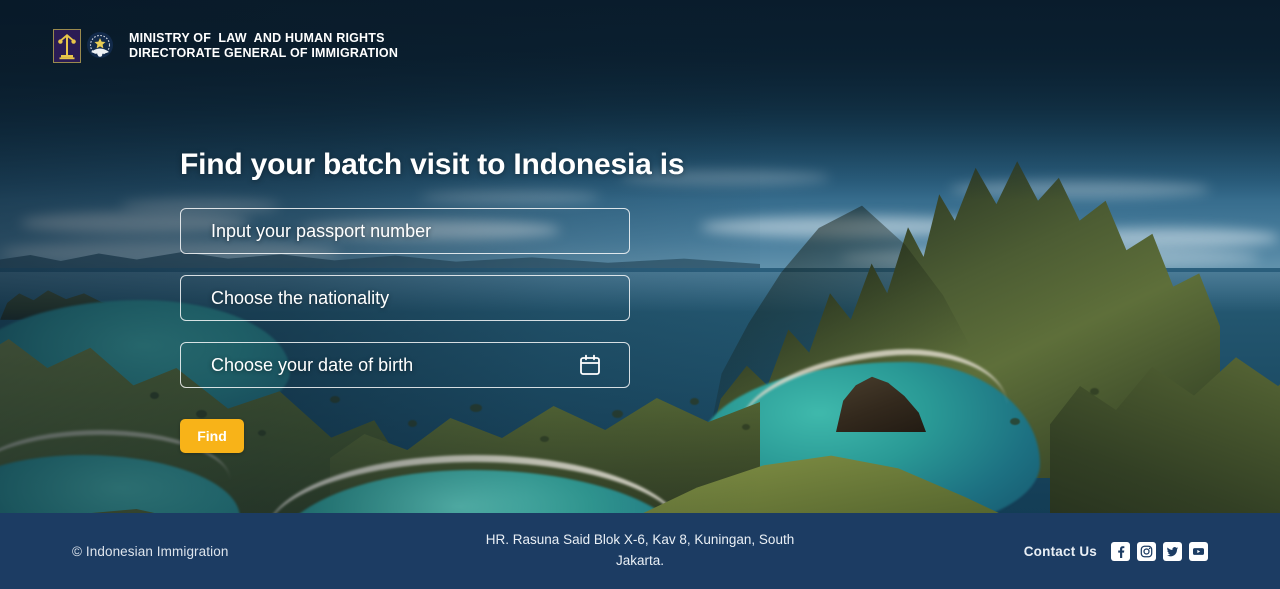 The height and width of the screenshot is (589, 1280). What do you see at coordinates (1172, 551) in the screenshot?
I see `twitter-icon` at bounding box center [1172, 551].